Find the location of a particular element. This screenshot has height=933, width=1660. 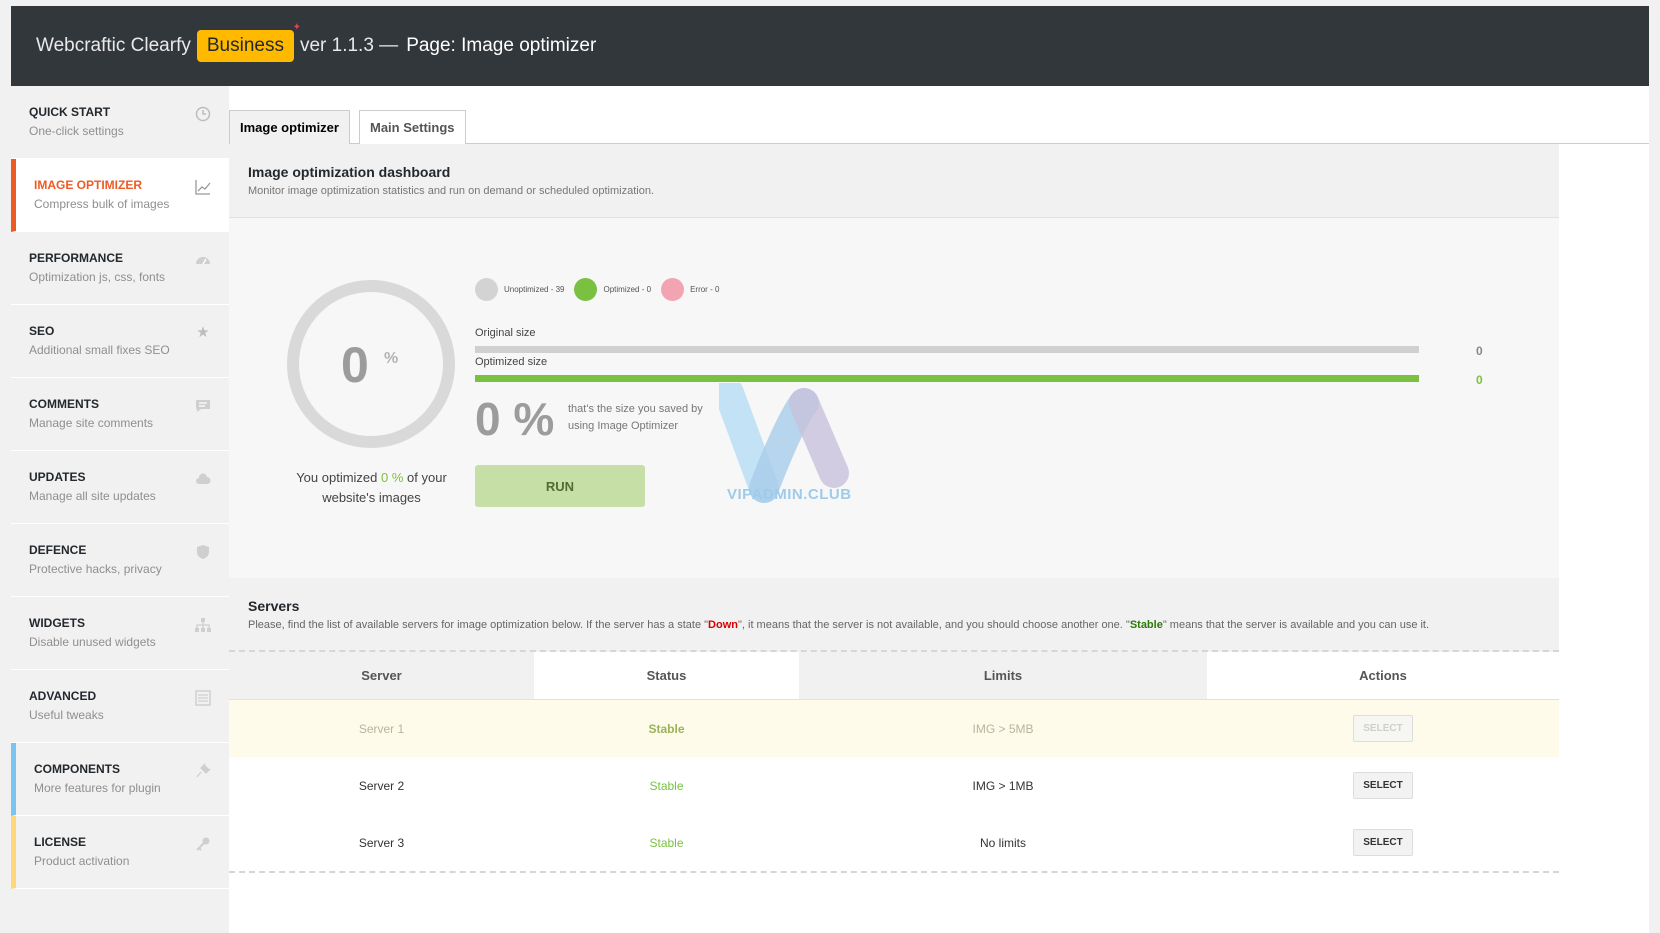

sidebar-item-comments: COMMENTS Manage site comments is located at coordinates (120, 414).